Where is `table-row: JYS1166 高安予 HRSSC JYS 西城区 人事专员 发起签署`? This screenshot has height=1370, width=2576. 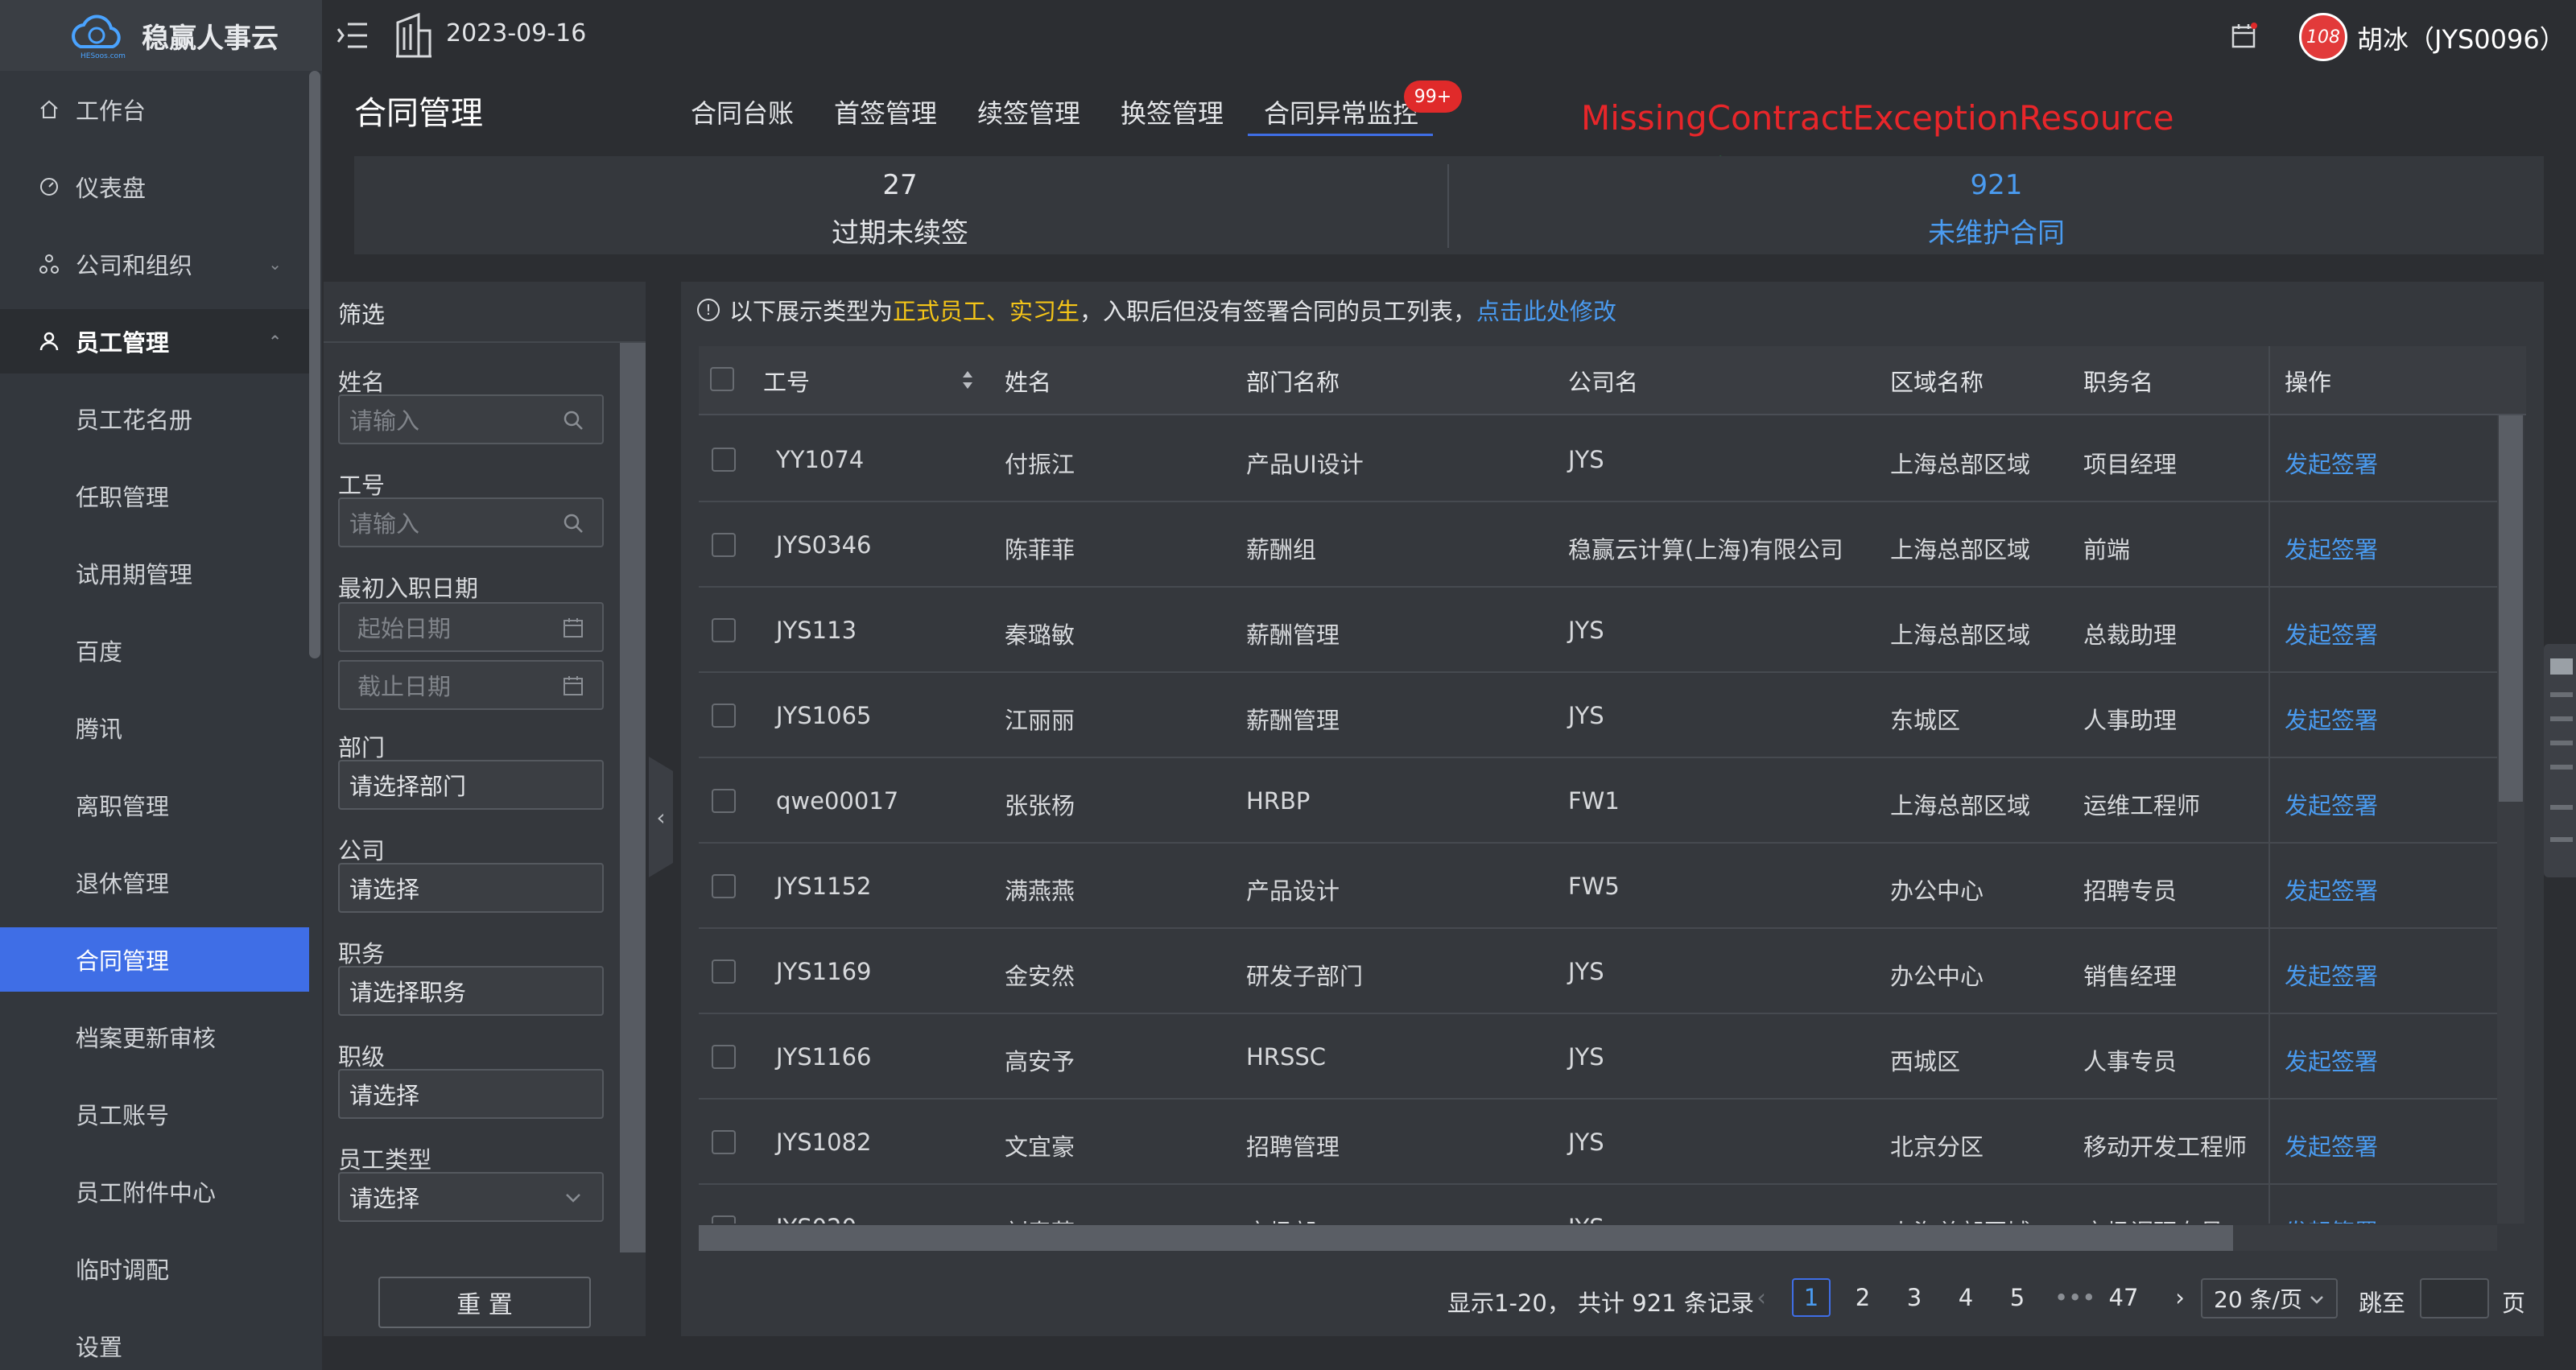
table-row: JYS1166 高安予 HRSSC JYS 西城区 人事专员 发起签署 is located at coordinates (1598, 1057).